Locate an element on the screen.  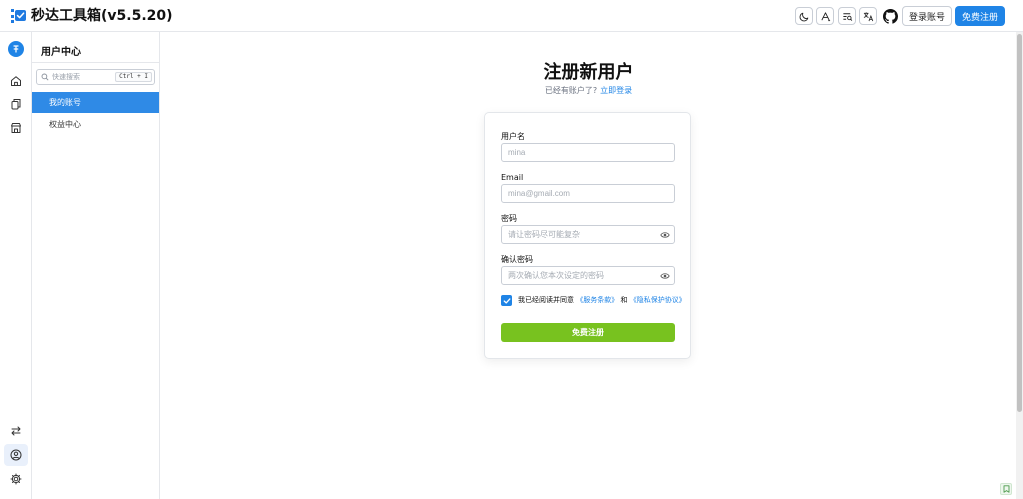
email-label: Email is located at coordinates (512, 177).